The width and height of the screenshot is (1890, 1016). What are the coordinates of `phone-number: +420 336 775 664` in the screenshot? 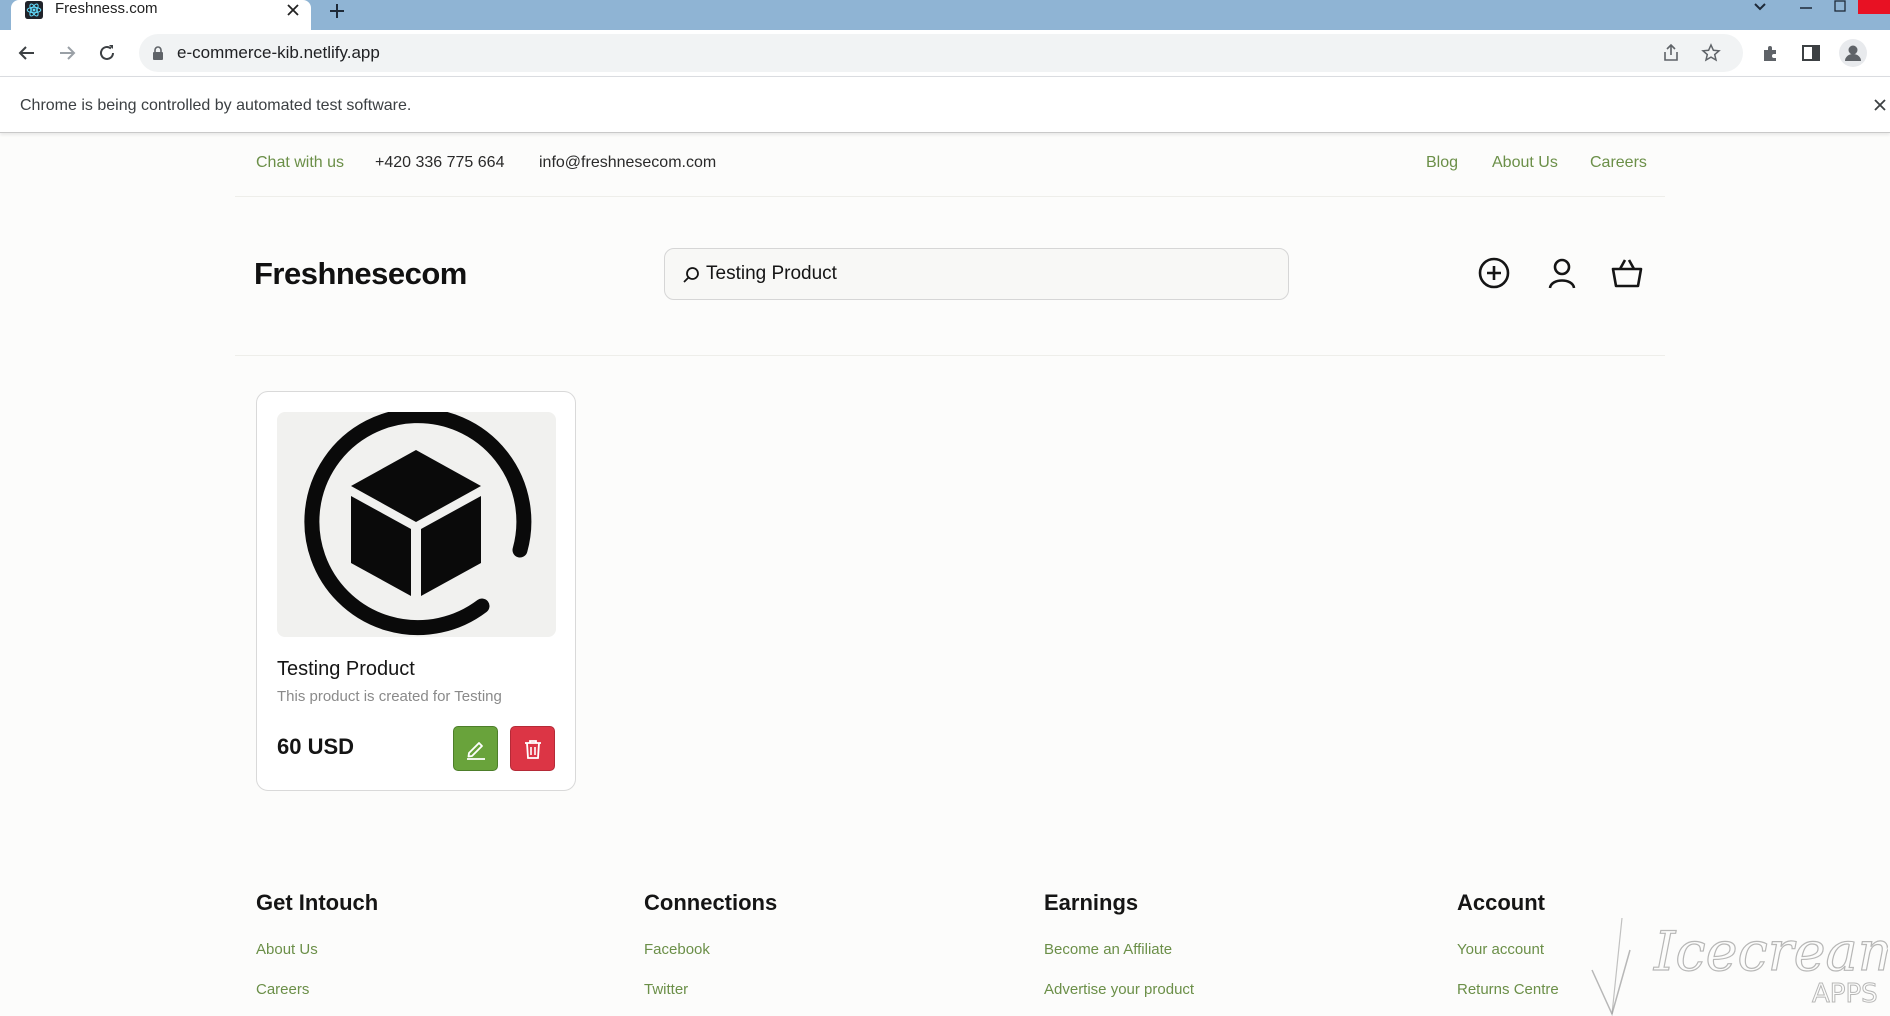 It's located at (440, 162).